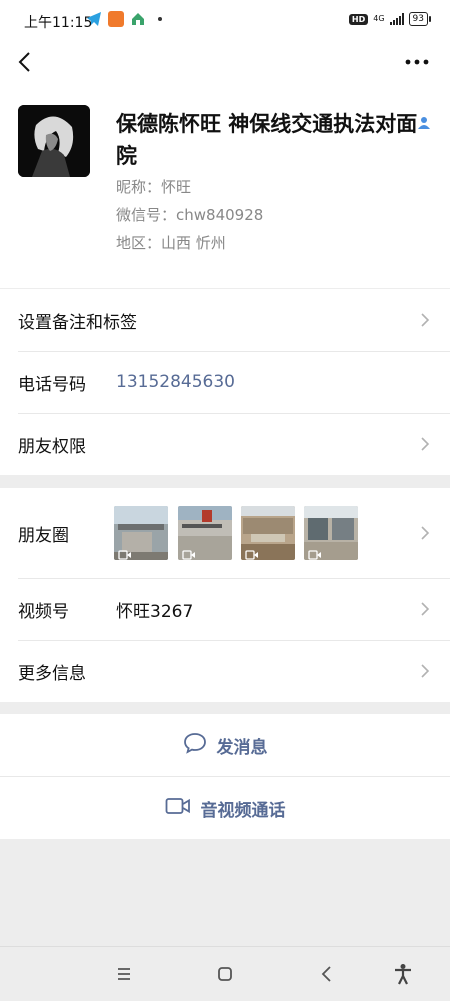  I want to click on chat-bubble-icon, so click(195, 745).